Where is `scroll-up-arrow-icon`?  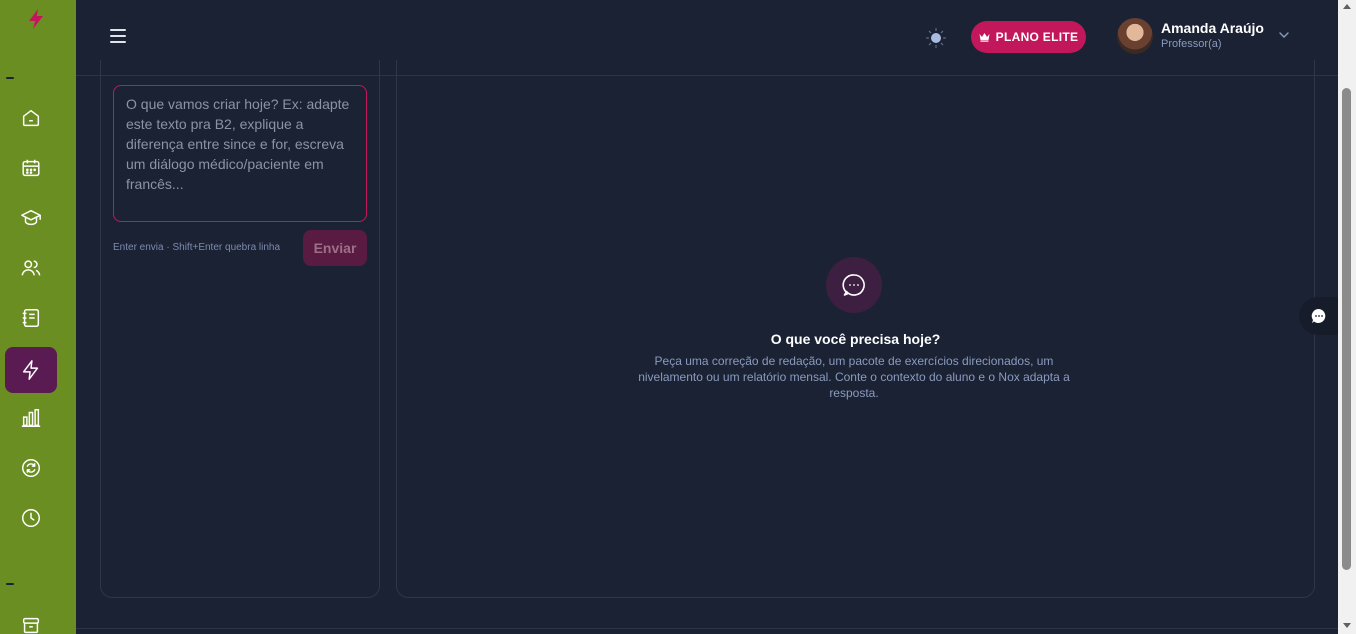 scroll-up-arrow-icon is located at coordinates (1347, 6).